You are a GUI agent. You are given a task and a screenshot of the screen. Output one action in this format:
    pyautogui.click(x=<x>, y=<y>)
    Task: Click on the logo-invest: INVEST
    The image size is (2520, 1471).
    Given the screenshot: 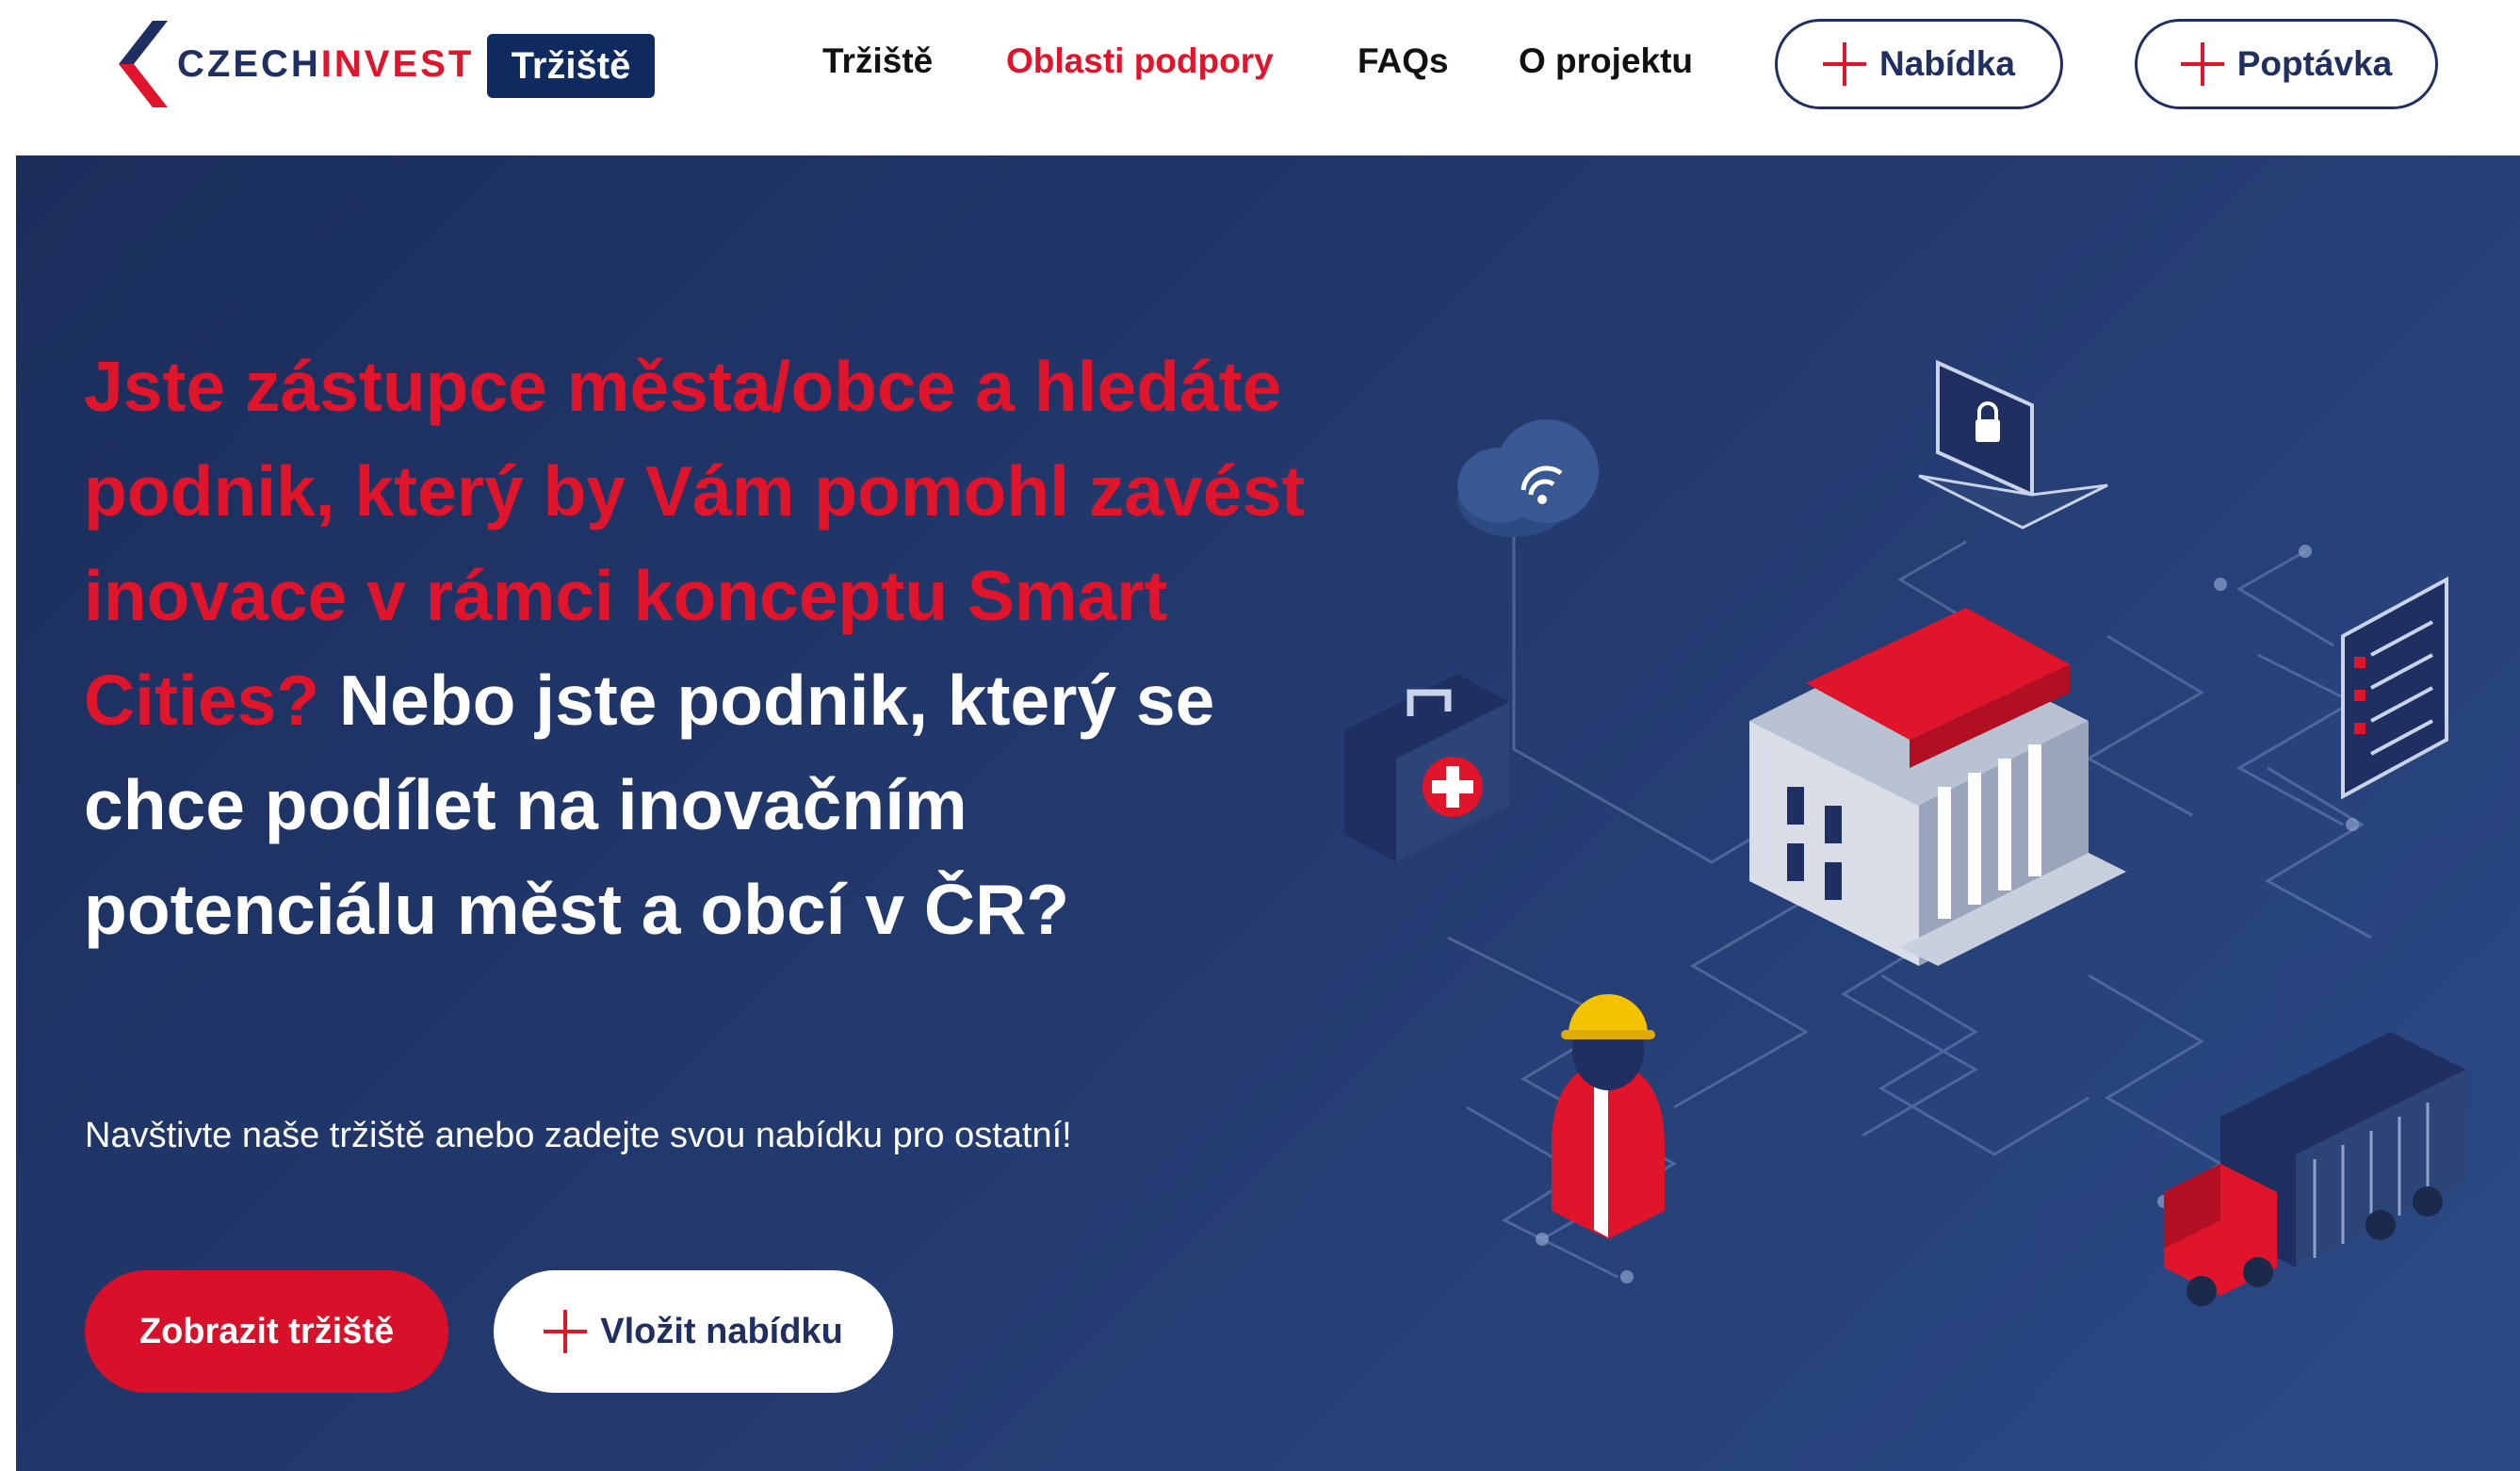 What is the action you would take?
    pyautogui.click(x=397, y=63)
    